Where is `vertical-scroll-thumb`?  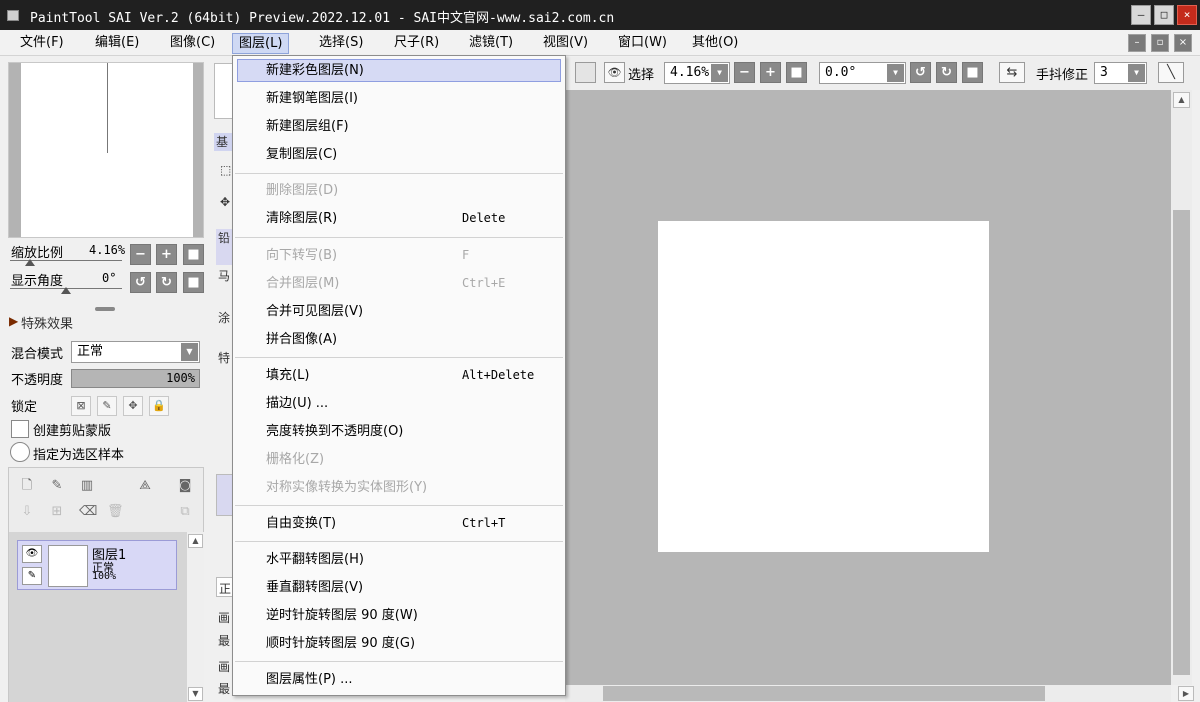 vertical-scroll-thumb is located at coordinates (1181, 442).